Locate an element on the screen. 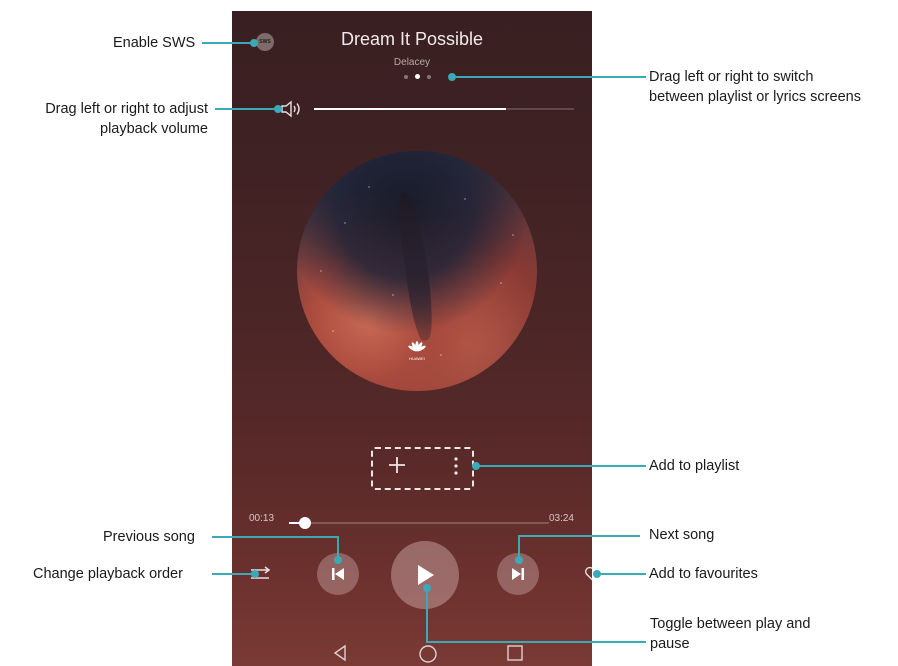 Image resolution: width=898 pixels, height=666 pixels. shuffle-order-icon is located at coordinates (261, 576).